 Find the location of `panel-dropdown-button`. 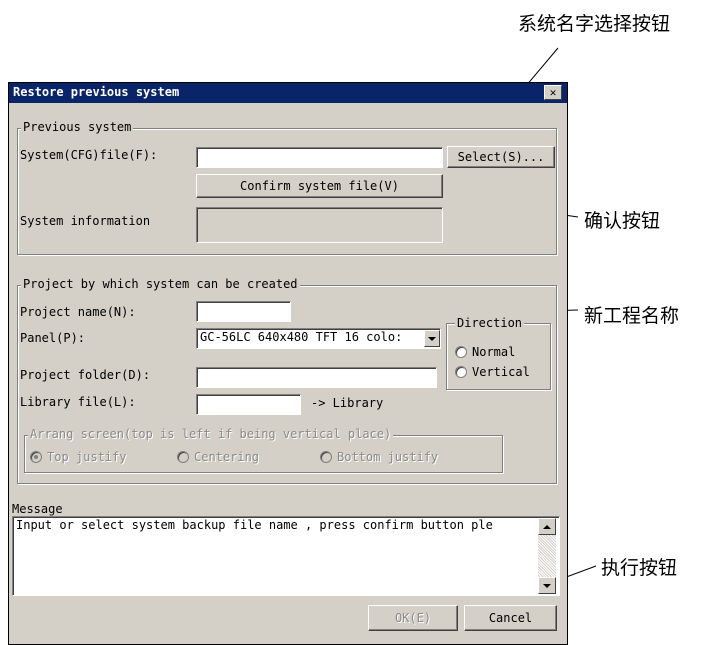

panel-dropdown-button is located at coordinates (432, 338).